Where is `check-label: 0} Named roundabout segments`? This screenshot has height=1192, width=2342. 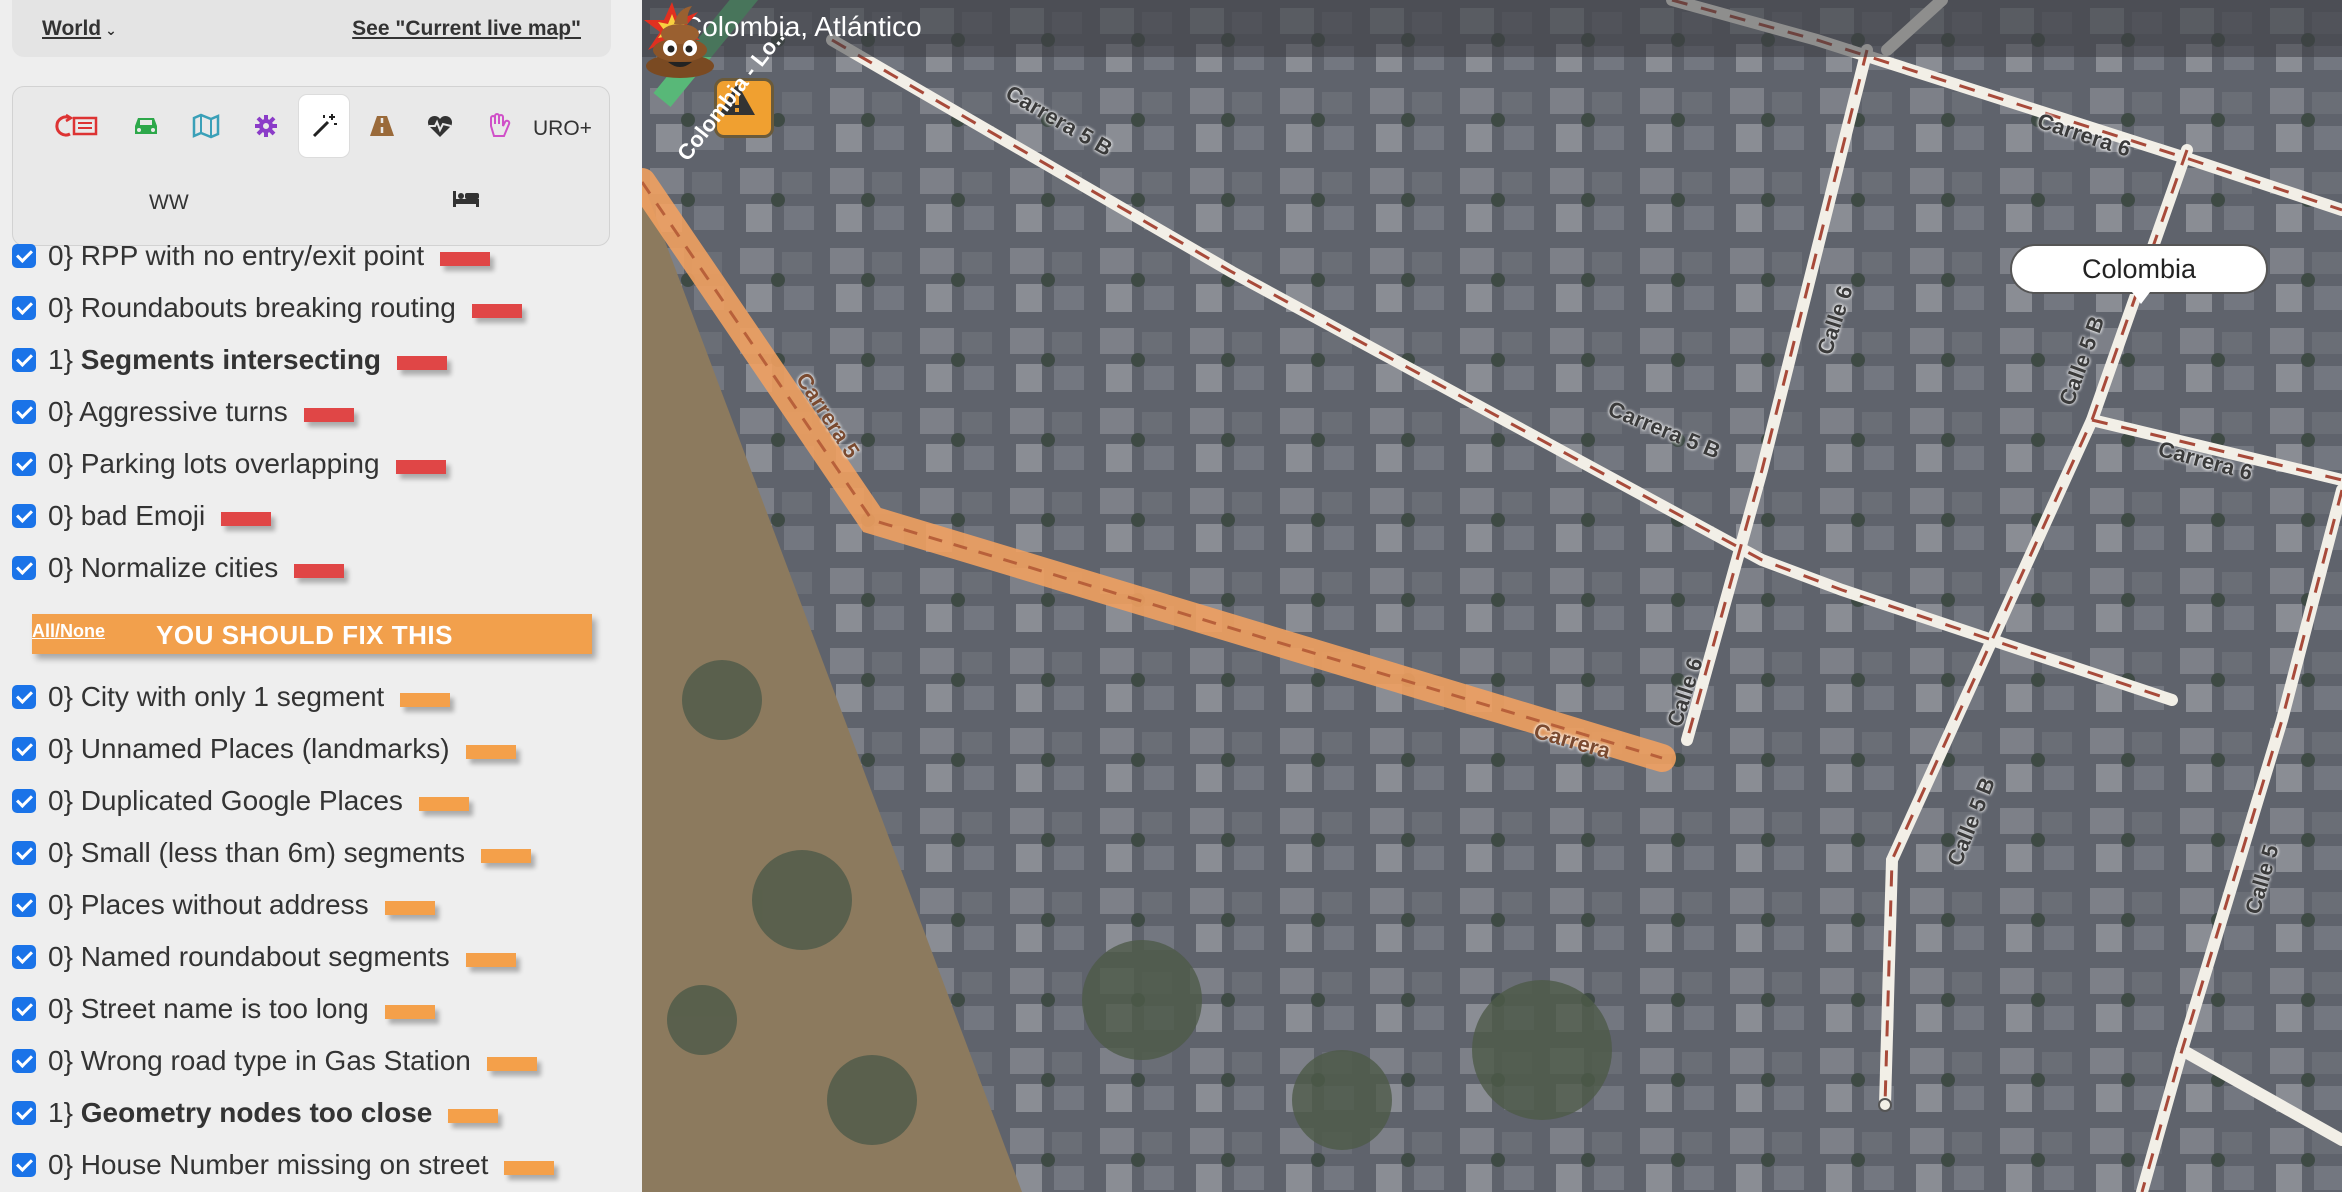 check-label: 0} Named roundabout segments is located at coordinates (249, 956).